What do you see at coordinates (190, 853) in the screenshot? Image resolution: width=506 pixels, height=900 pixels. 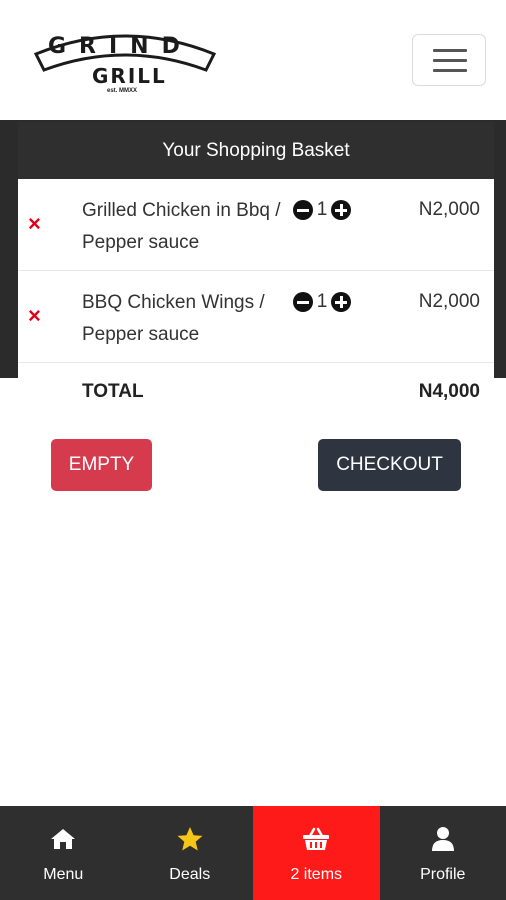 I see `nav-item-deals: Deals` at bounding box center [190, 853].